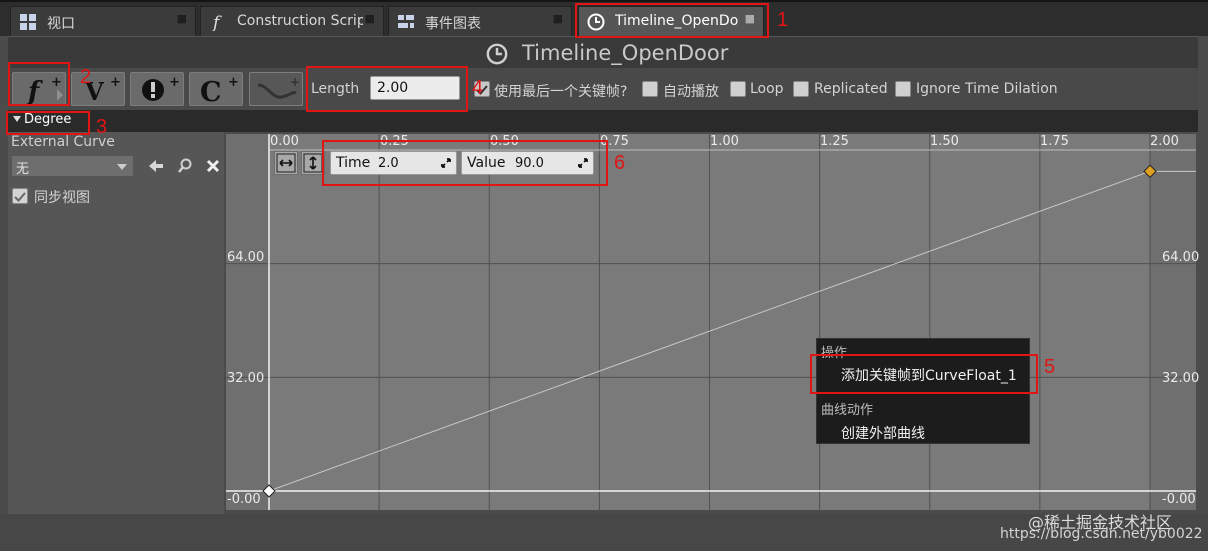  What do you see at coordinates (185, 166) in the screenshot?
I see `browse-search-icon` at bounding box center [185, 166].